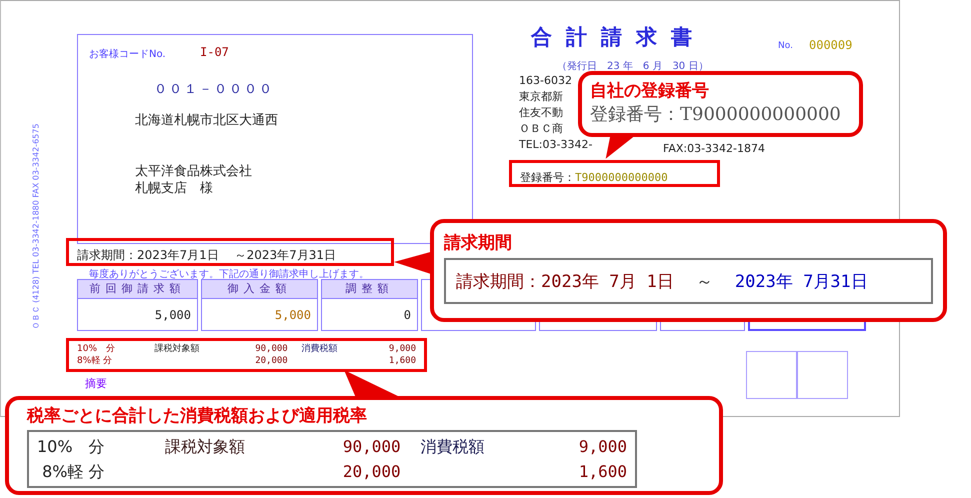 The width and height of the screenshot is (971, 498). Describe the element at coordinates (206, 255) in the screenshot. I see `billing-period: 請求期間：2023年7月1日 ～2023年7月31日` at that location.